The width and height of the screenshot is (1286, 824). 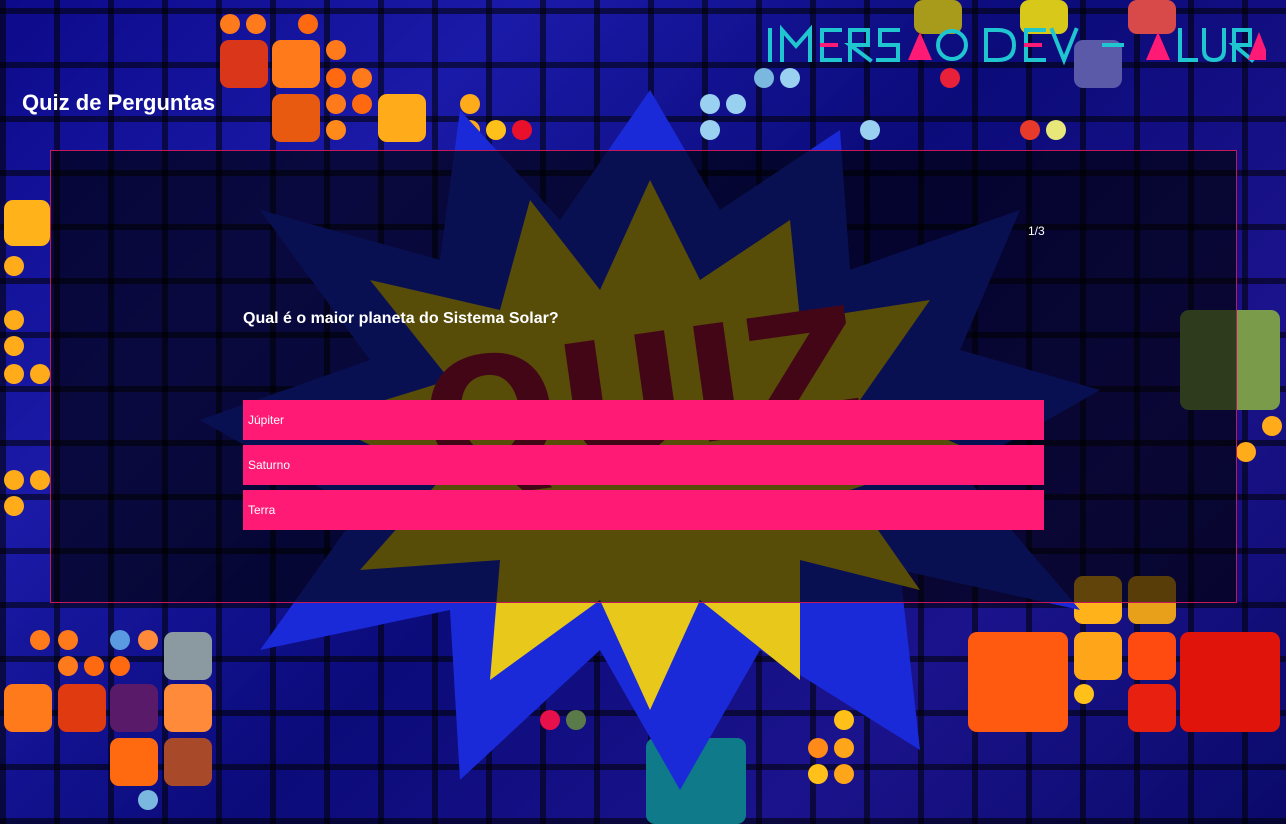 I want to click on answer-list: Júpiter Saturno Terra, so click(x=643, y=467).